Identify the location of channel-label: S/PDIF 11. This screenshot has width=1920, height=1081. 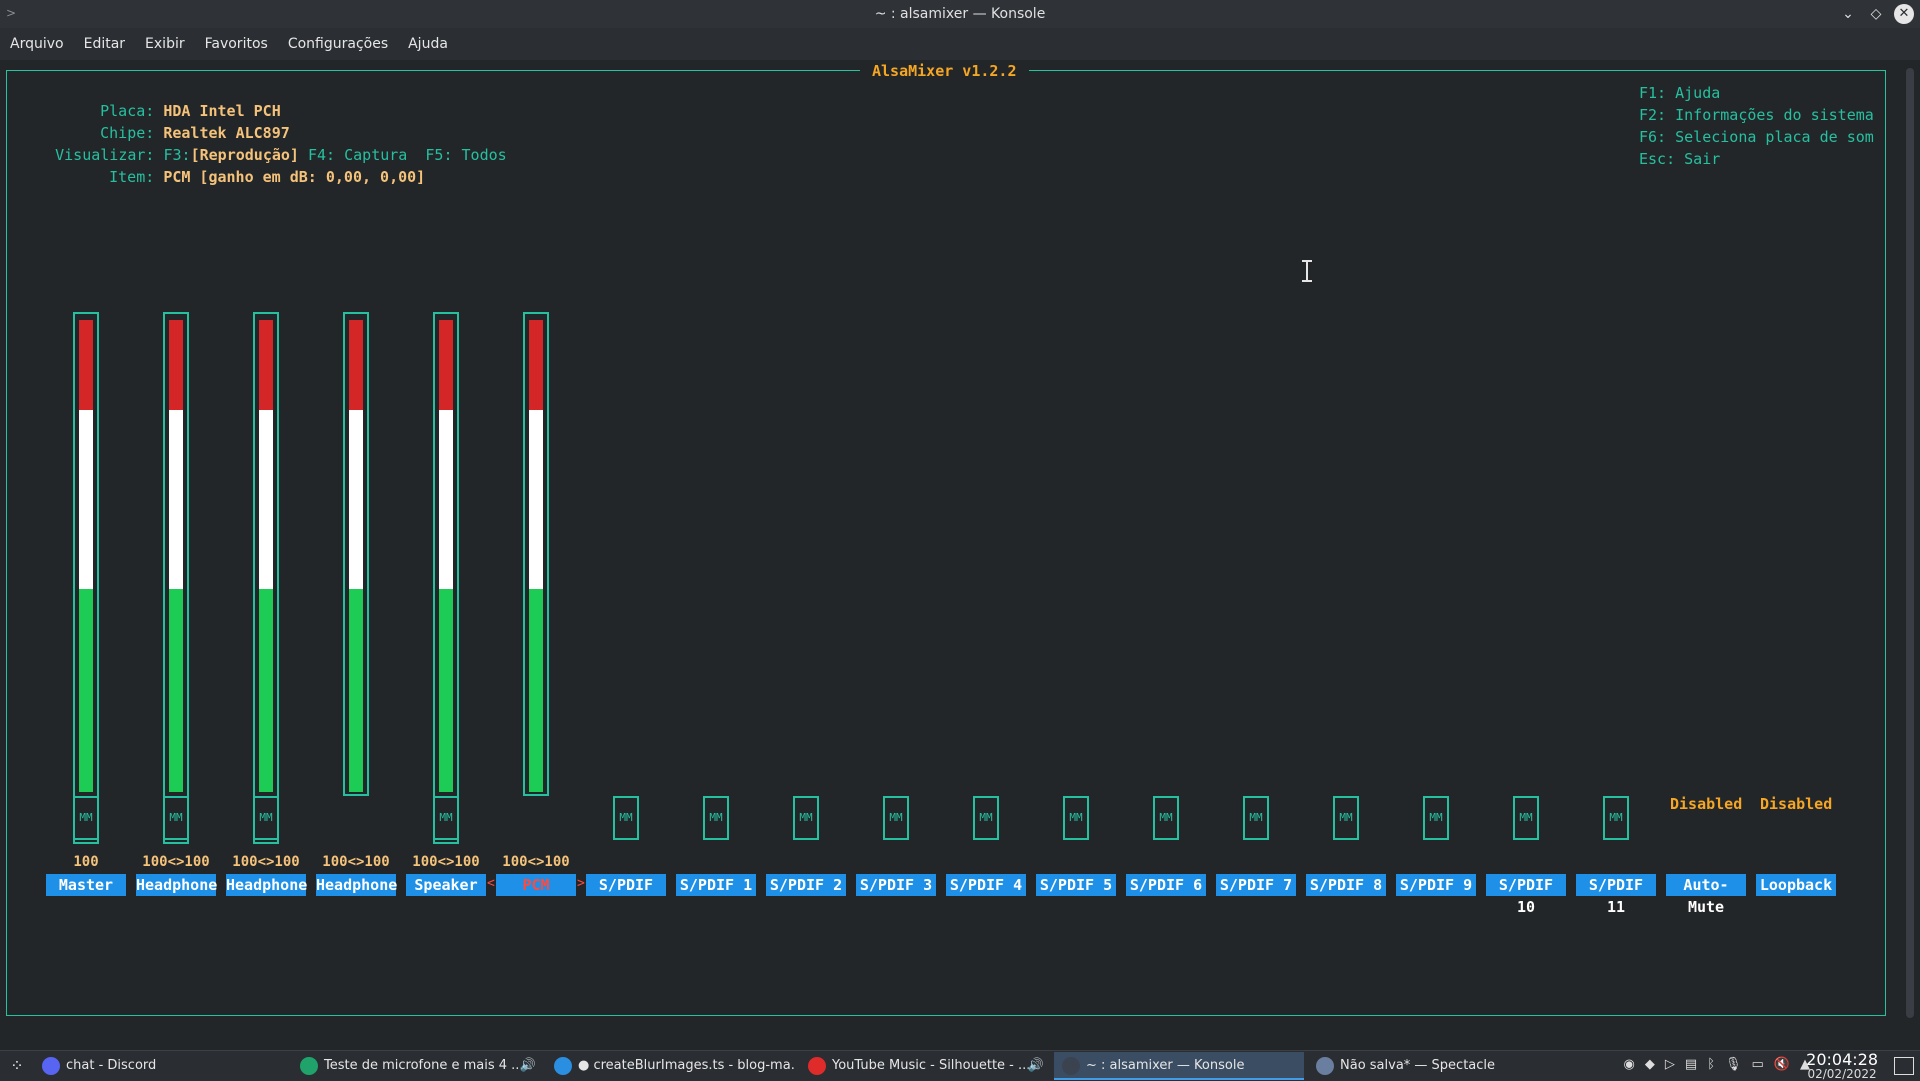
(1616, 895).